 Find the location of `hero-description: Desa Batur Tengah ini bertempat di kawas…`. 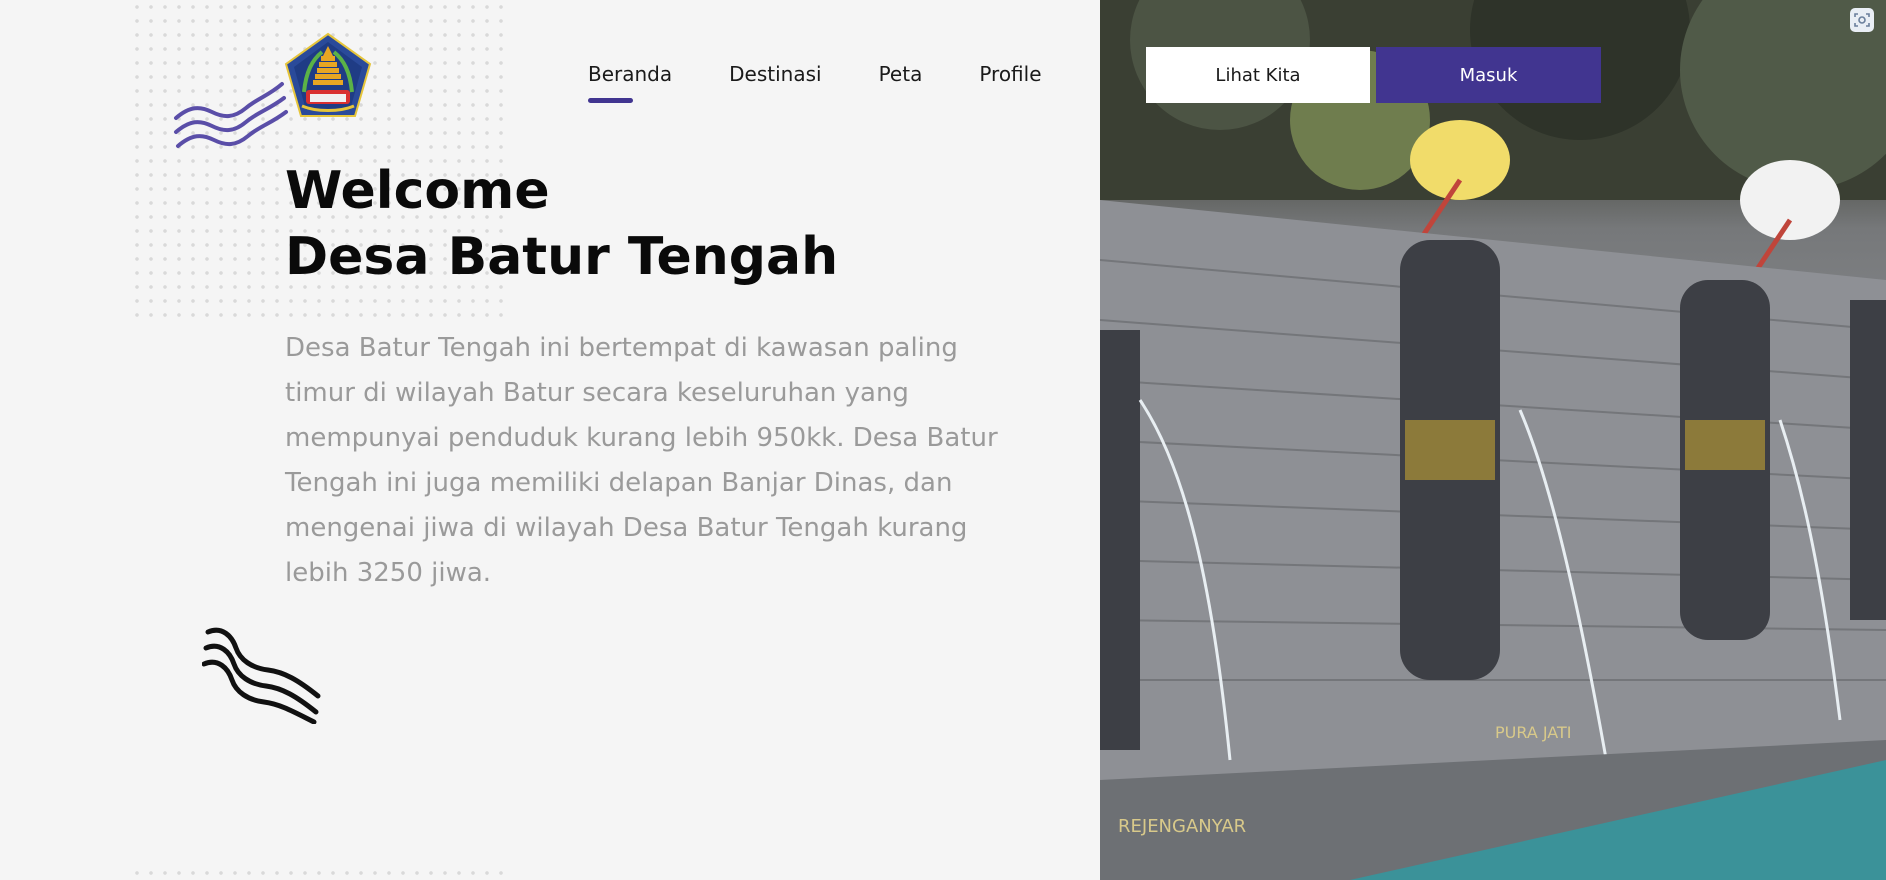

hero-description: Desa Batur Tengah ini bertempat di kawas… is located at coordinates (641, 460).